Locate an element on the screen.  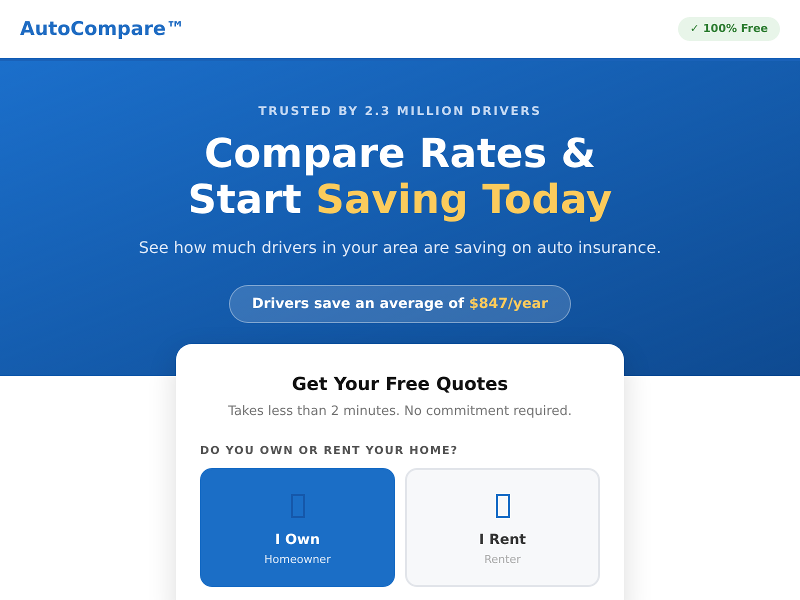
card-title: Get Your Free Quotes is located at coordinates (400, 385).